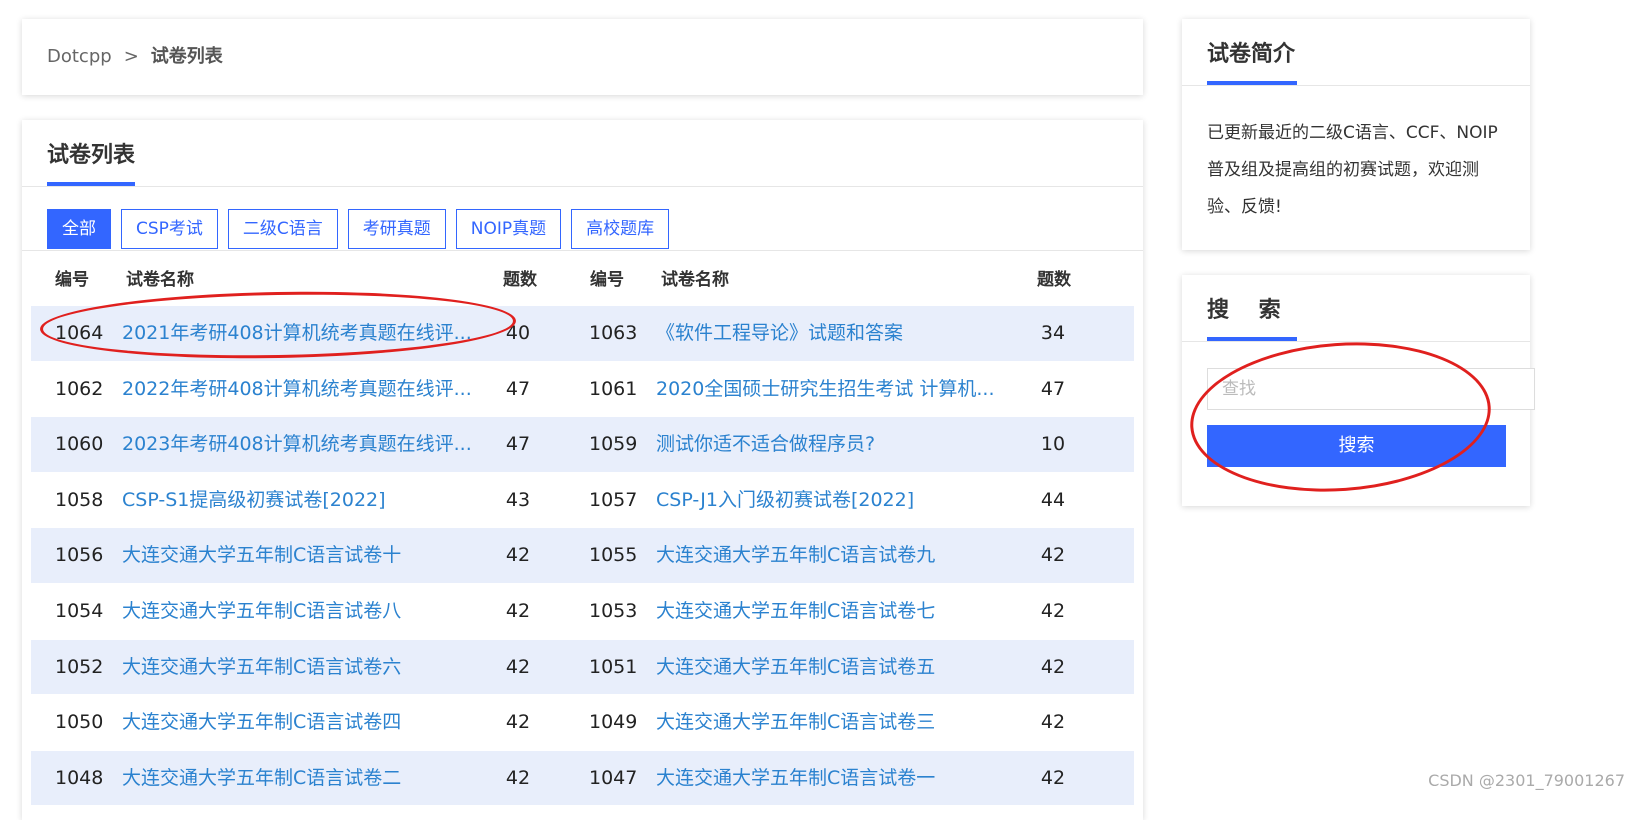 Image resolution: width=1635 pixels, height=820 pixels. Describe the element at coordinates (1371, 389) in the screenshot. I see `search-input` at that location.